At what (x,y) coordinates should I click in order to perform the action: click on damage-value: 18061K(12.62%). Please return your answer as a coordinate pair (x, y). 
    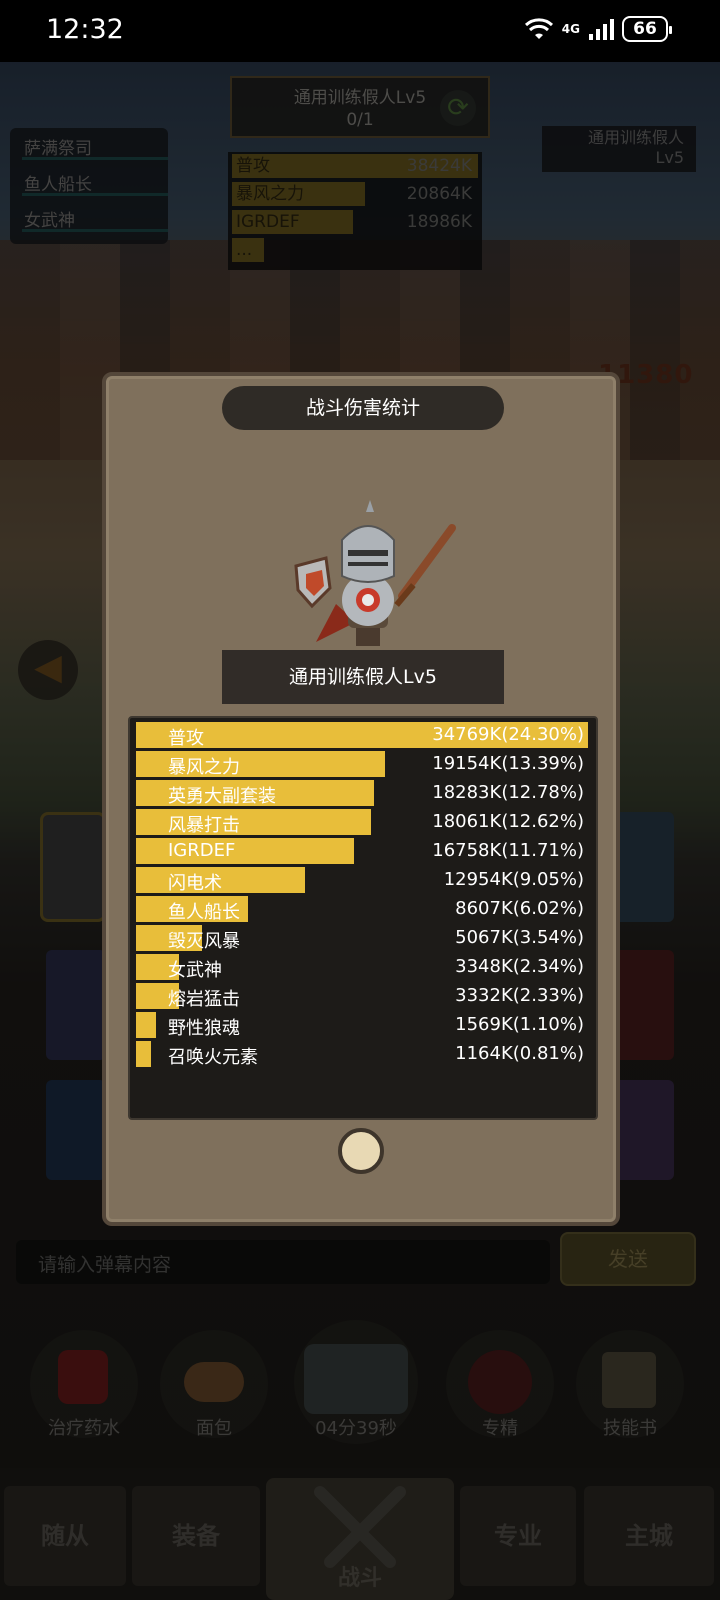
    Looking at the image, I should click on (508, 821).